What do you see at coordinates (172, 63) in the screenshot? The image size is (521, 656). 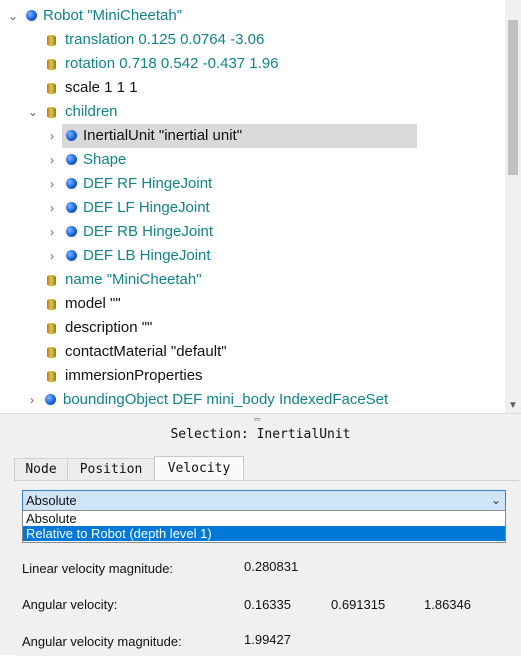 I see `tree-field-label: rotation 0.718 0.542 -0.437 1.96` at bounding box center [172, 63].